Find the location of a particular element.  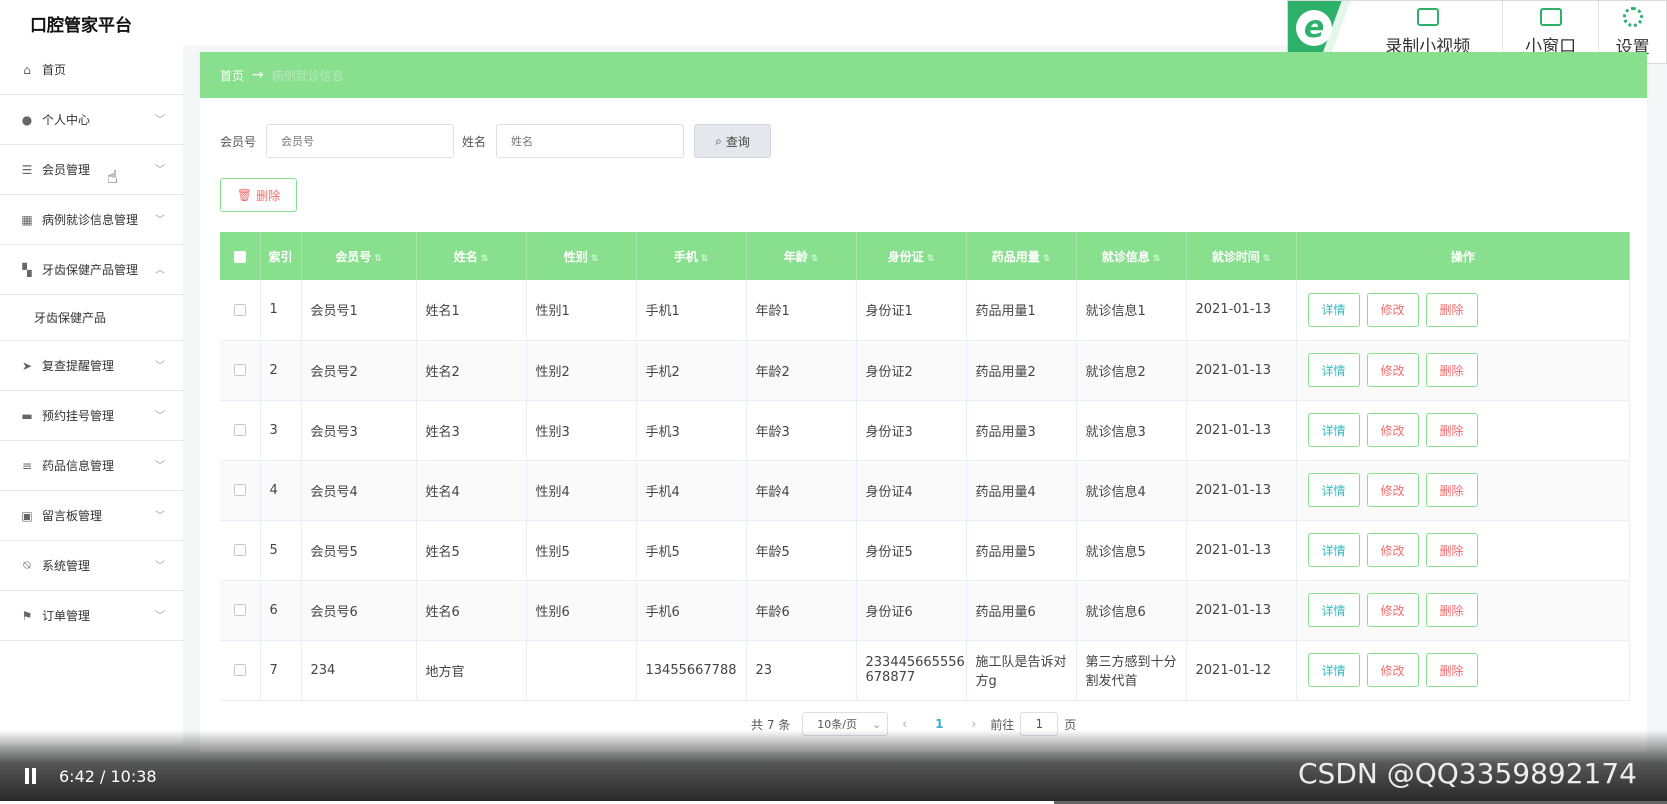

breadcrumb-home: 首页 is located at coordinates (232, 75).